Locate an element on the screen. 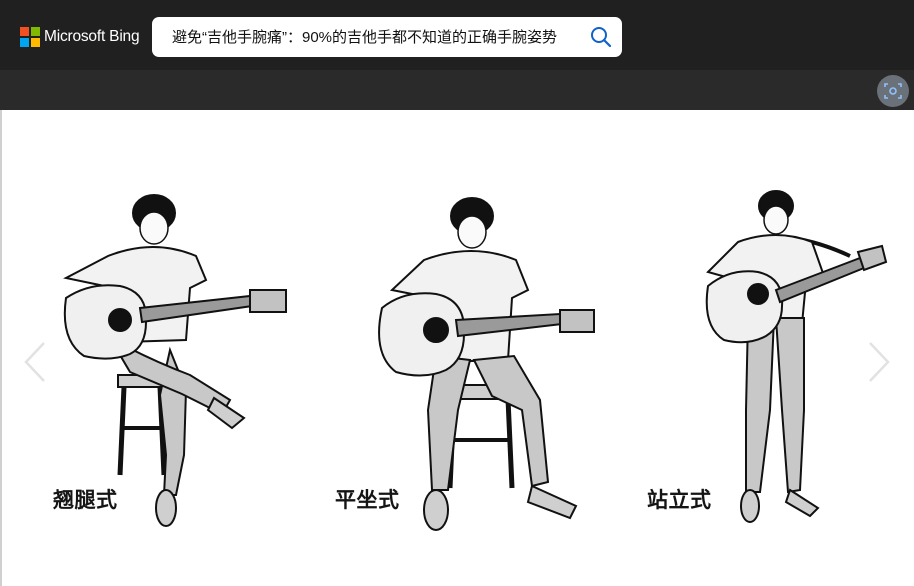  bing-logo: Microsoft Bing is located at coordinates (80, 37).